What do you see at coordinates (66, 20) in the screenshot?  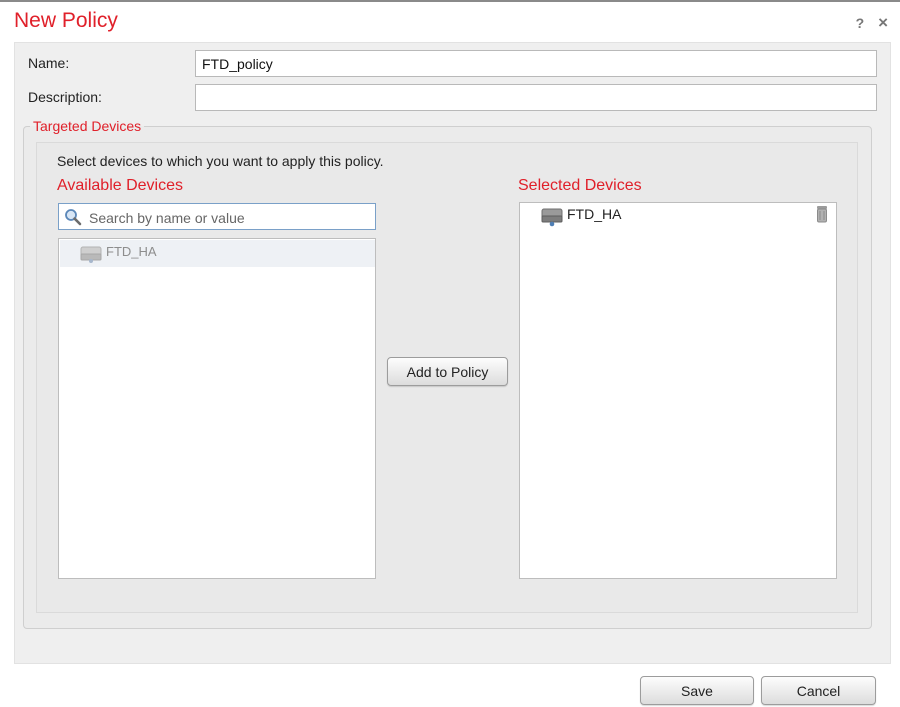 I see `dialog-title: New Policy` at bounding box center [66, 20].